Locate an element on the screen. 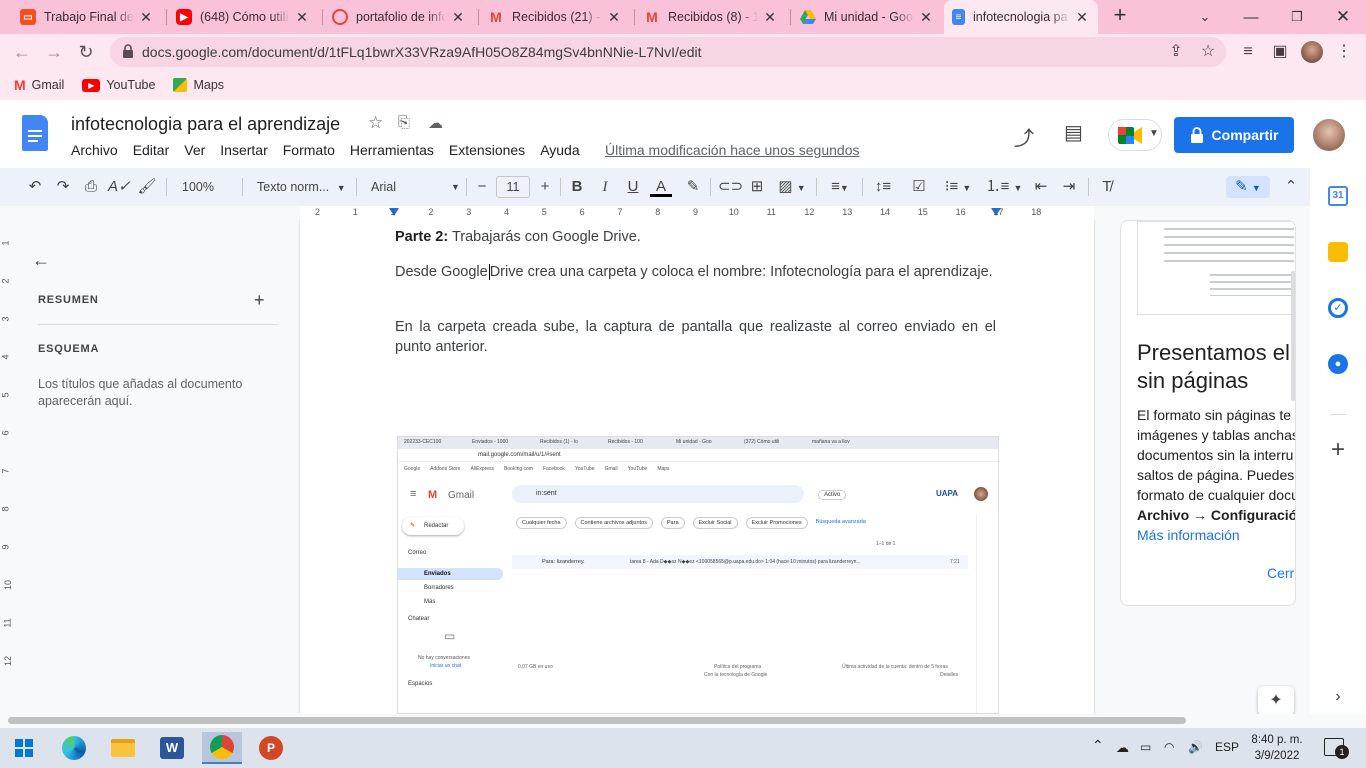 This screenshot has width=1366, height=768. close-window-button: ✕ is located at coordinates (1343, 17).